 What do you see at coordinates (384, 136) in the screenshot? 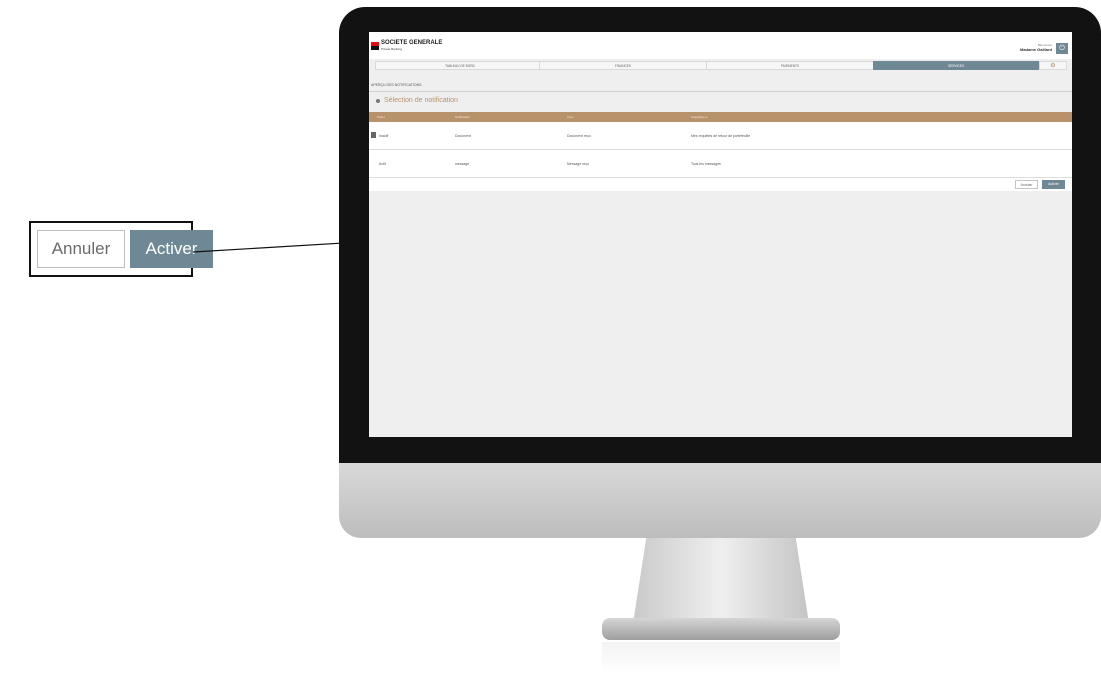
I see `row-status: Inactif` at bounding box center [384, 136].